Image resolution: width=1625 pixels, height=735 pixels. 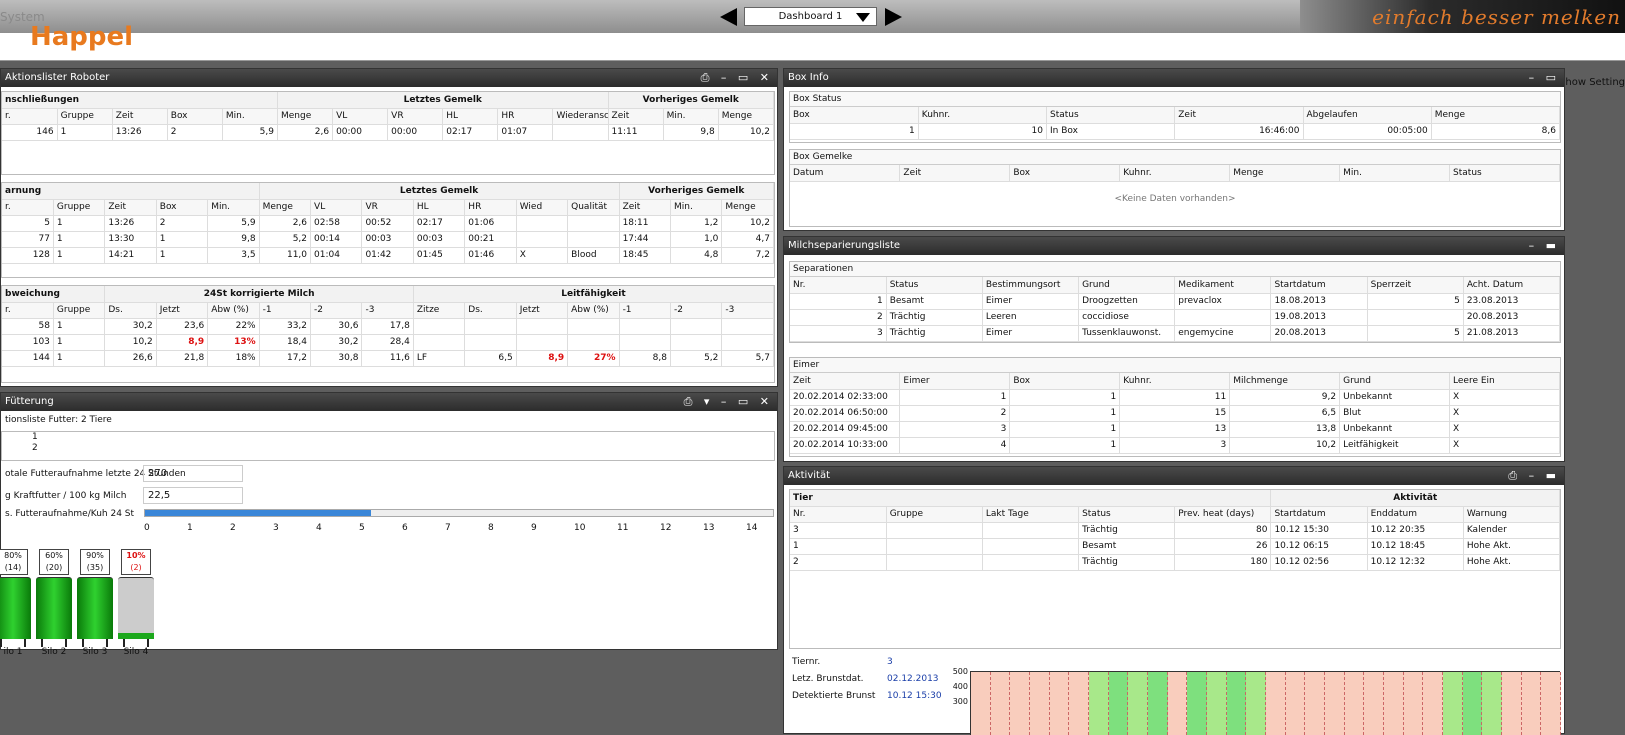 What do you see at coordinates (1223, 514) in the screenshot?
I see `column-header: Prev. heat (days)` at bounding box center [1223, 514].